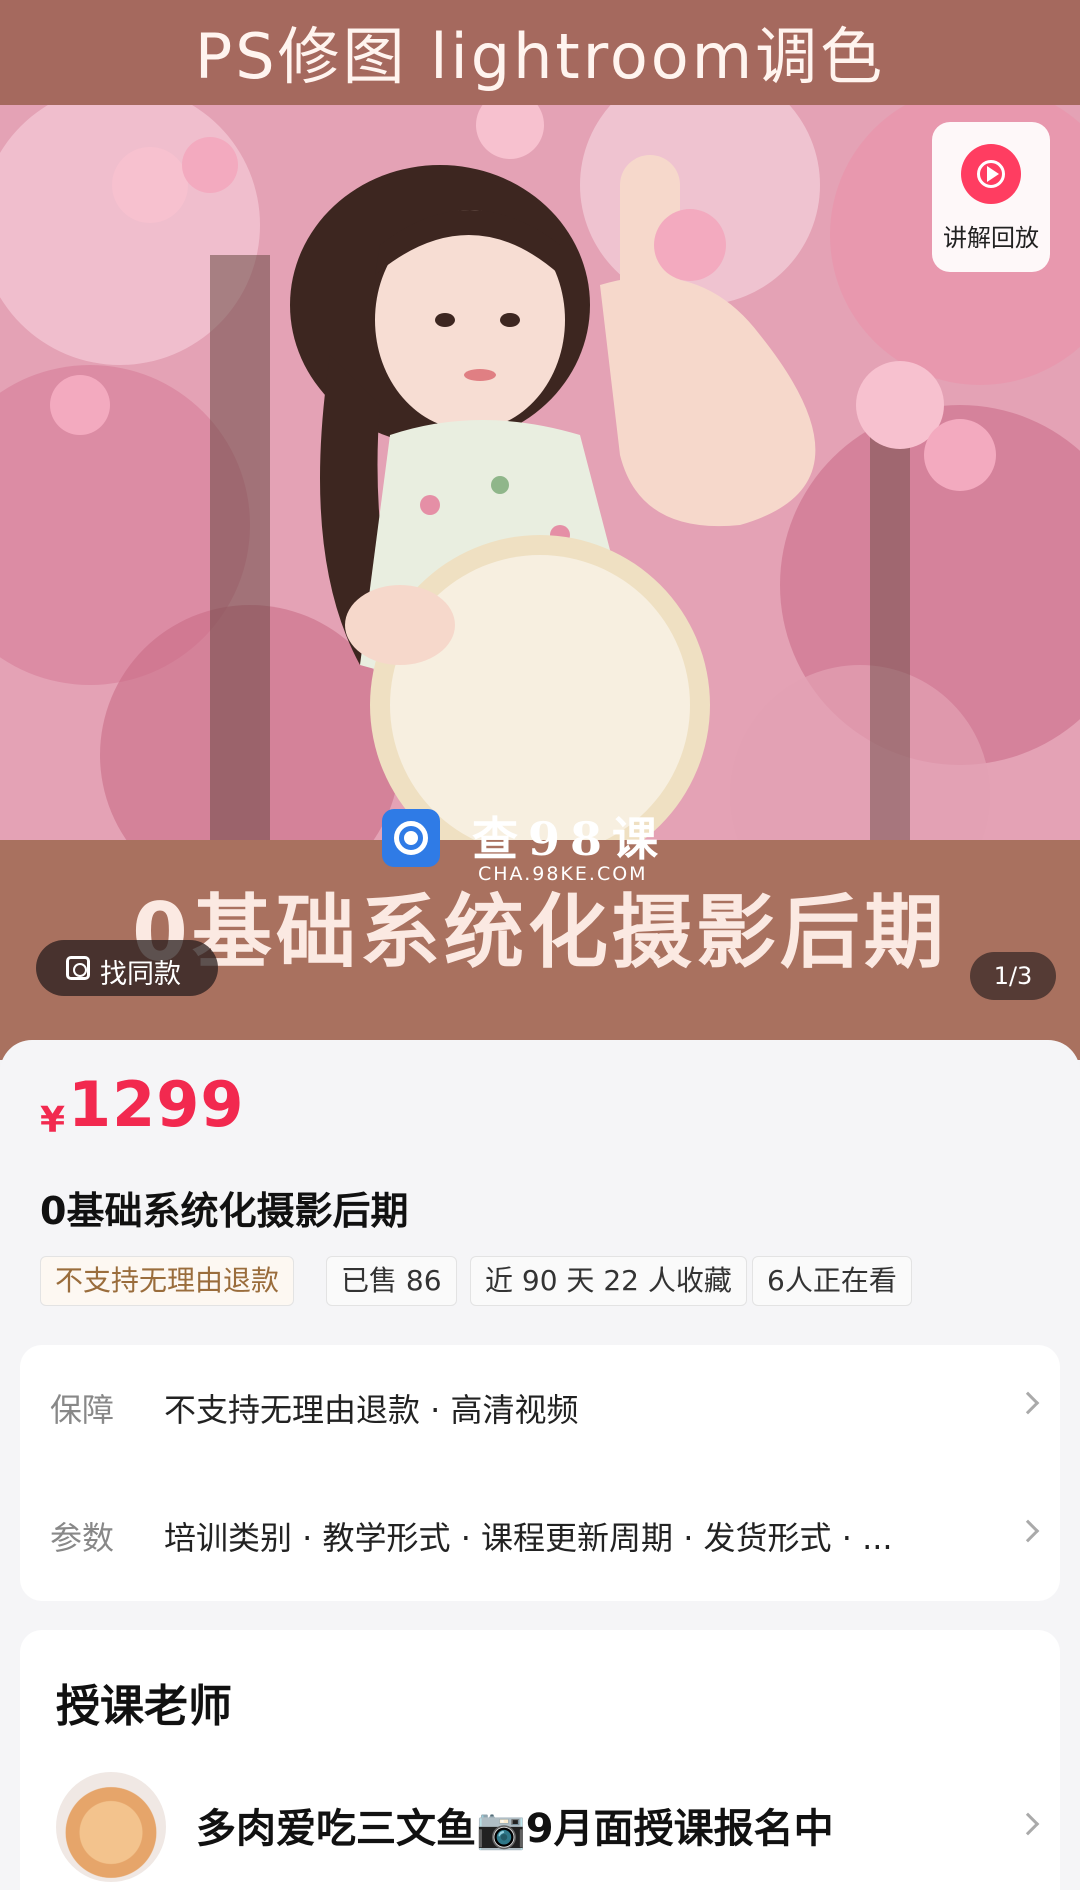 Image resolution: width=1080 pixels, height=1890 pixels. What do you see at coordinates (540, 56) in the screenshot?
I see `hero-top-text: PS修图 lightroom调色` at bounding box center [540, 56].